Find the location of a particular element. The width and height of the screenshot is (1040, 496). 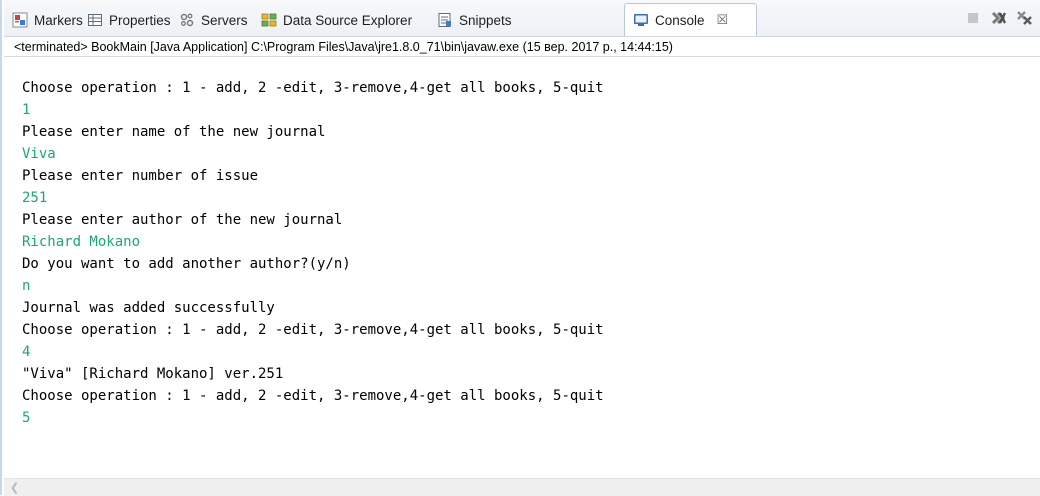

console-output-line: "Viva" [Richard Mokano] ver.251 is located at coordinates (153, 374).